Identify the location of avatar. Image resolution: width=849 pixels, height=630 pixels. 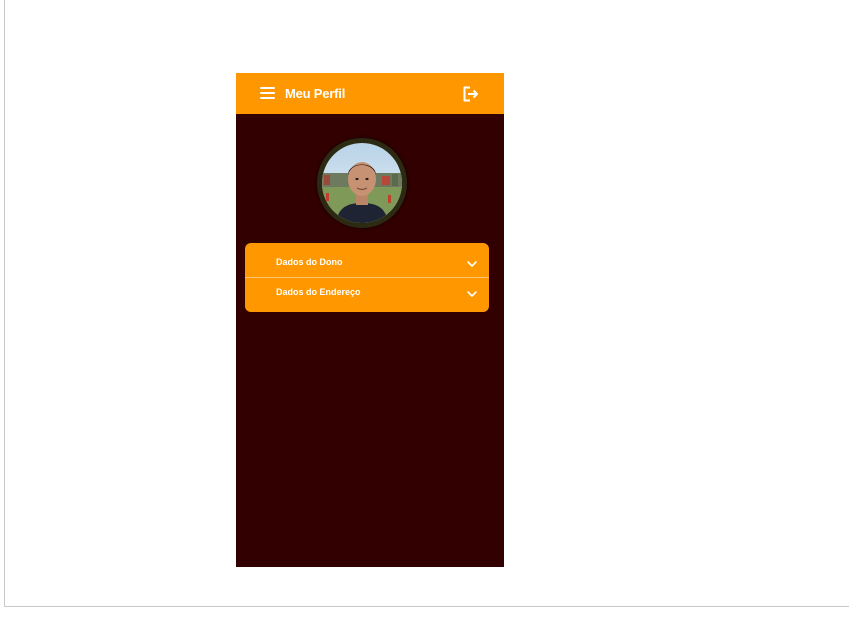
(362, 183).